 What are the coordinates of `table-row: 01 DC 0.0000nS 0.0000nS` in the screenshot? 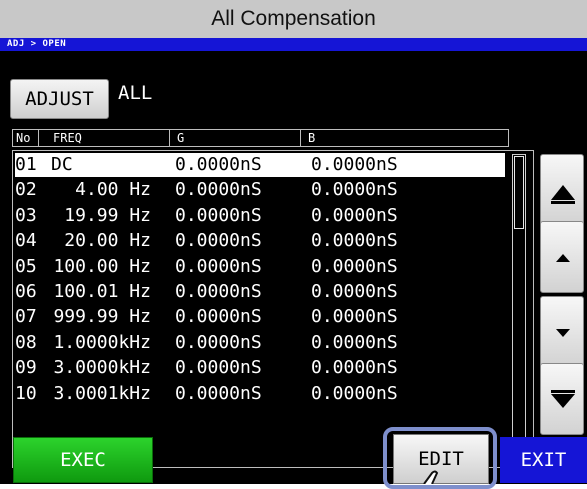 It's located at (260, 165).